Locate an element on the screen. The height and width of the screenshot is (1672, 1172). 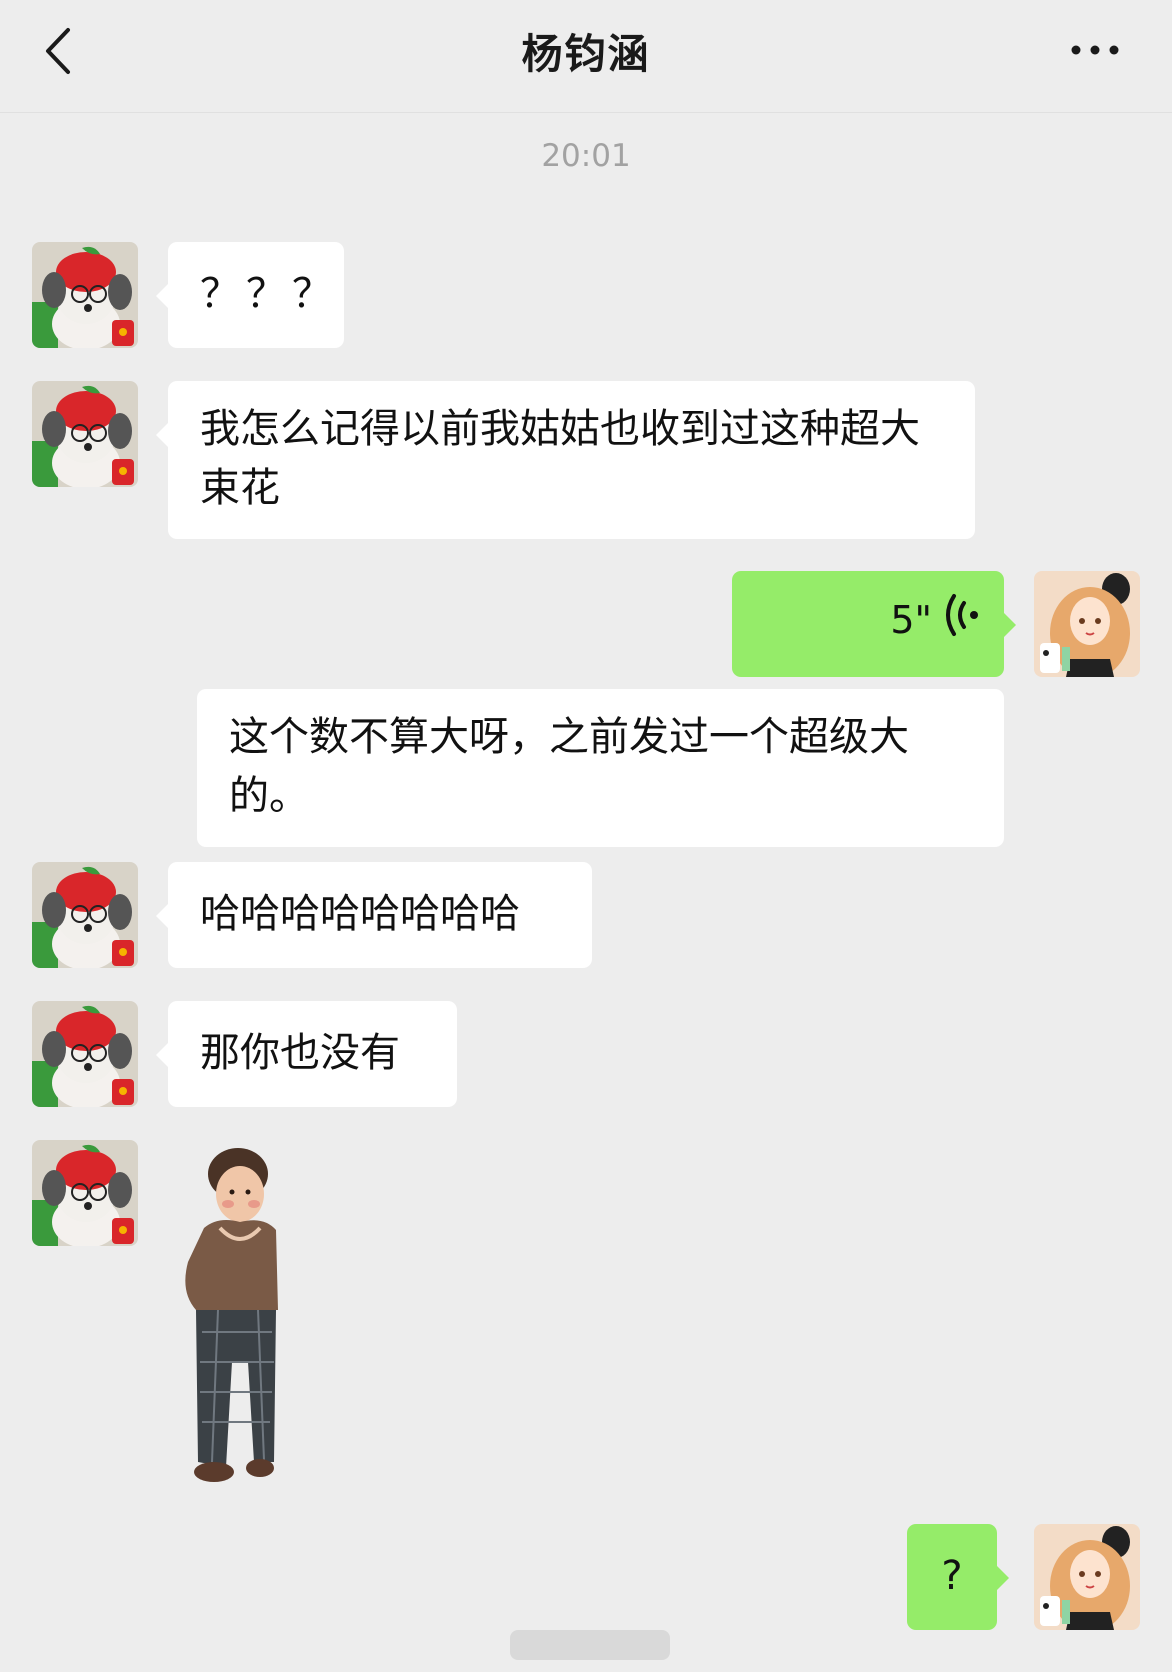
chat-title: 杨钧涵 is located at coordinates (586, 54).